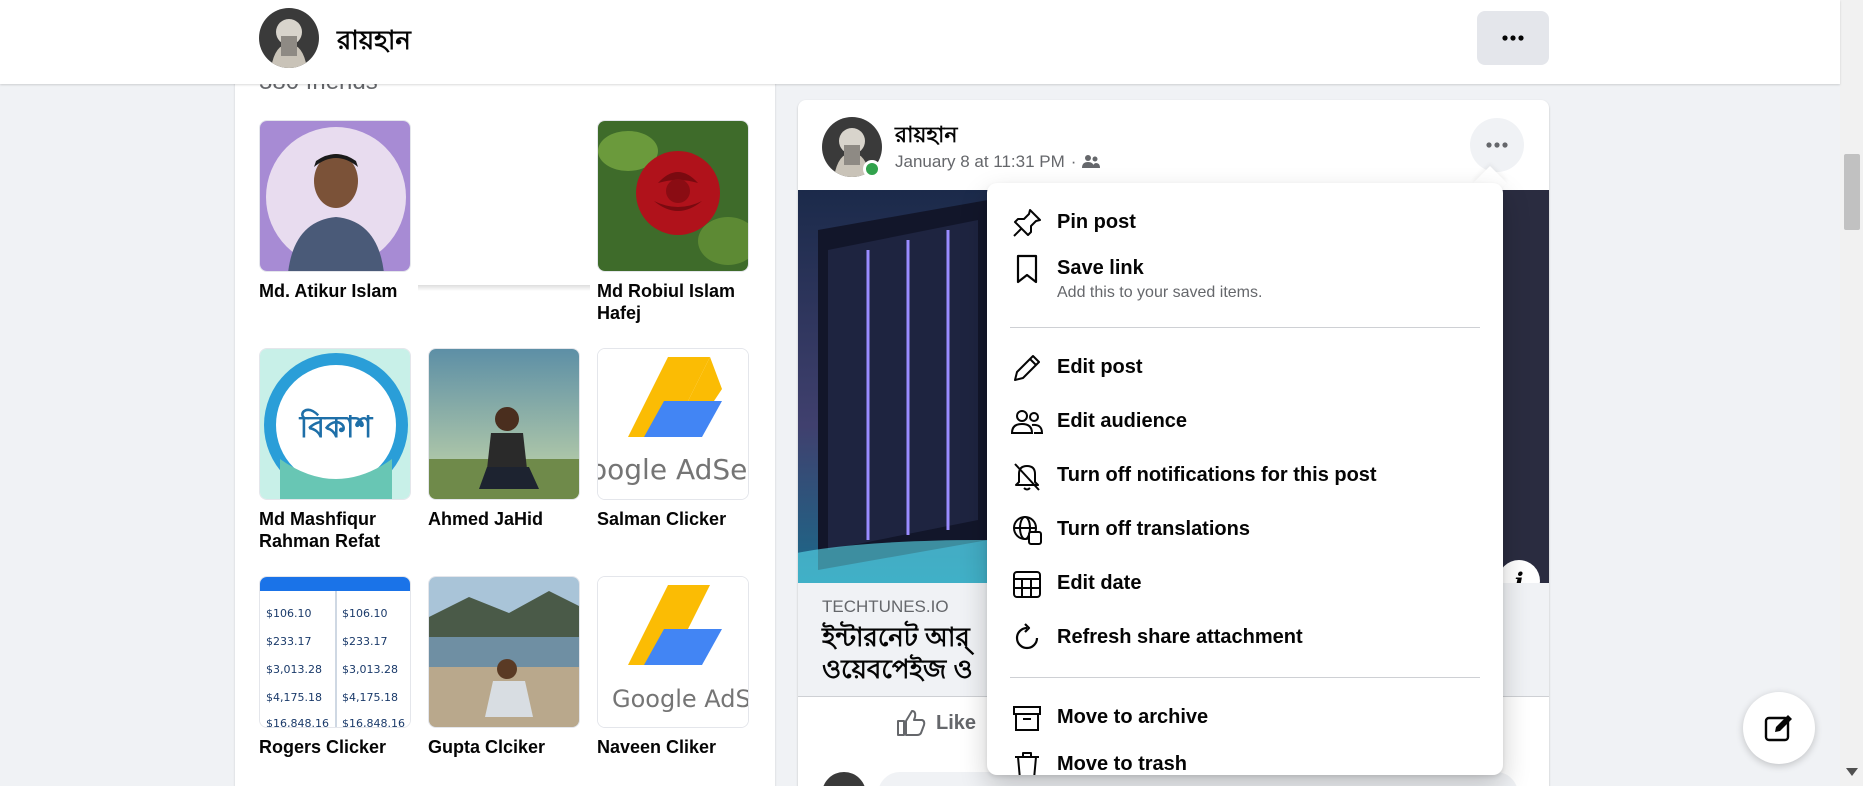 This screenshot has height=786, width=1863. Describe the element at coordinates (920, 42) in the screenshot. I see `profile-header: রায়হান` at that location.